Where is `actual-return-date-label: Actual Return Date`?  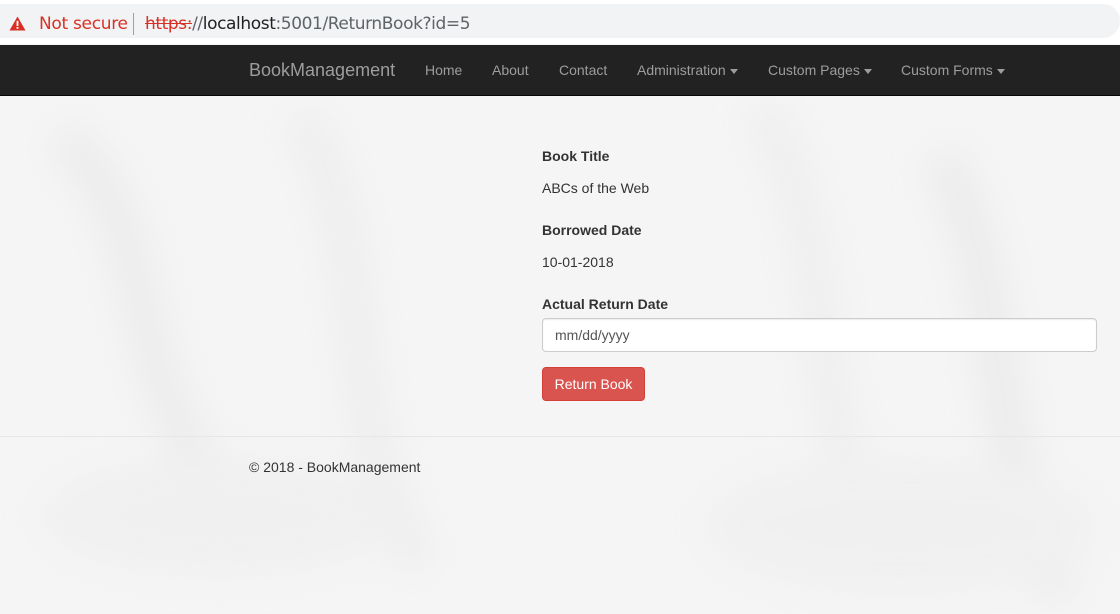
actual-return-date-label: Actual Return Date is located at coordinates (605, 304).